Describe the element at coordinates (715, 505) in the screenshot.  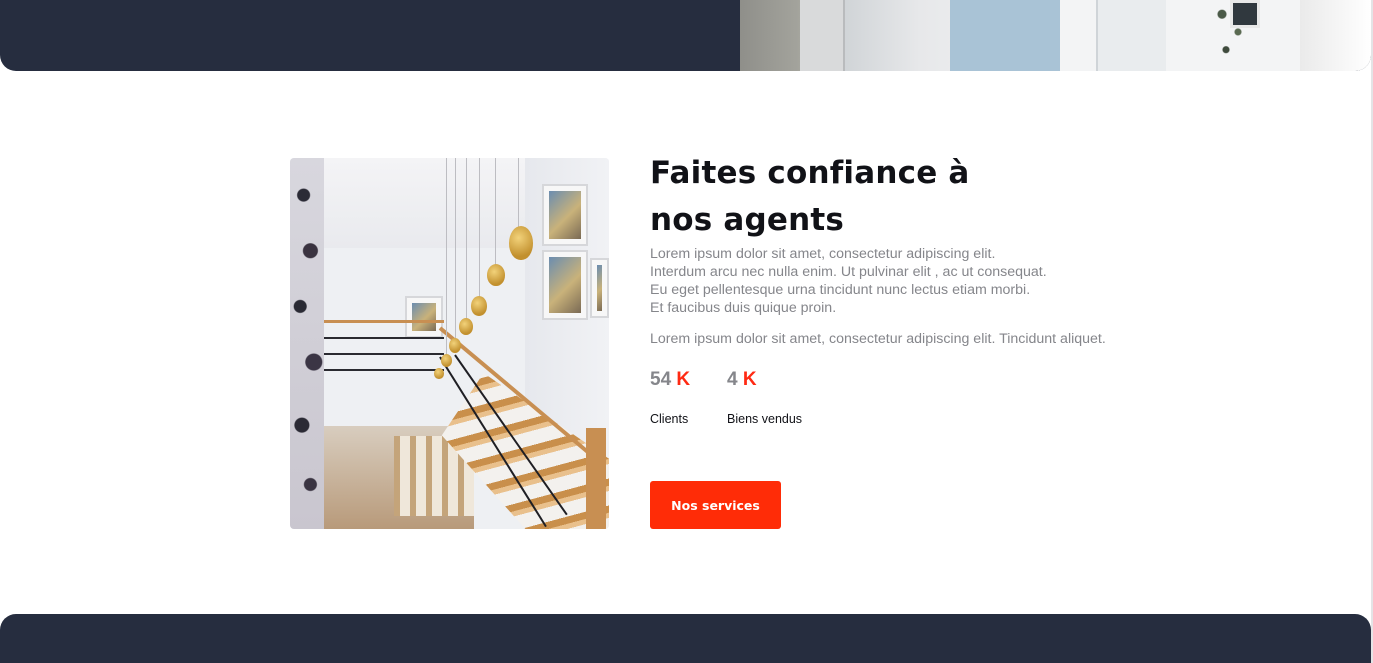
I see `services-button: Nos services` at that location.